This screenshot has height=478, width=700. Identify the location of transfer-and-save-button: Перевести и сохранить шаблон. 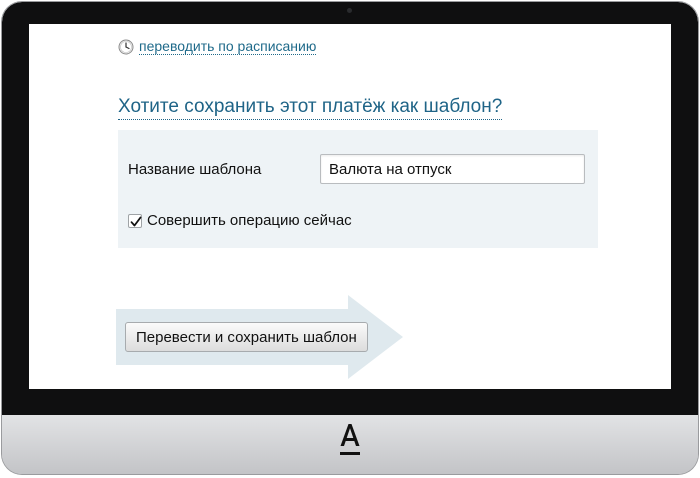
(246, 337).